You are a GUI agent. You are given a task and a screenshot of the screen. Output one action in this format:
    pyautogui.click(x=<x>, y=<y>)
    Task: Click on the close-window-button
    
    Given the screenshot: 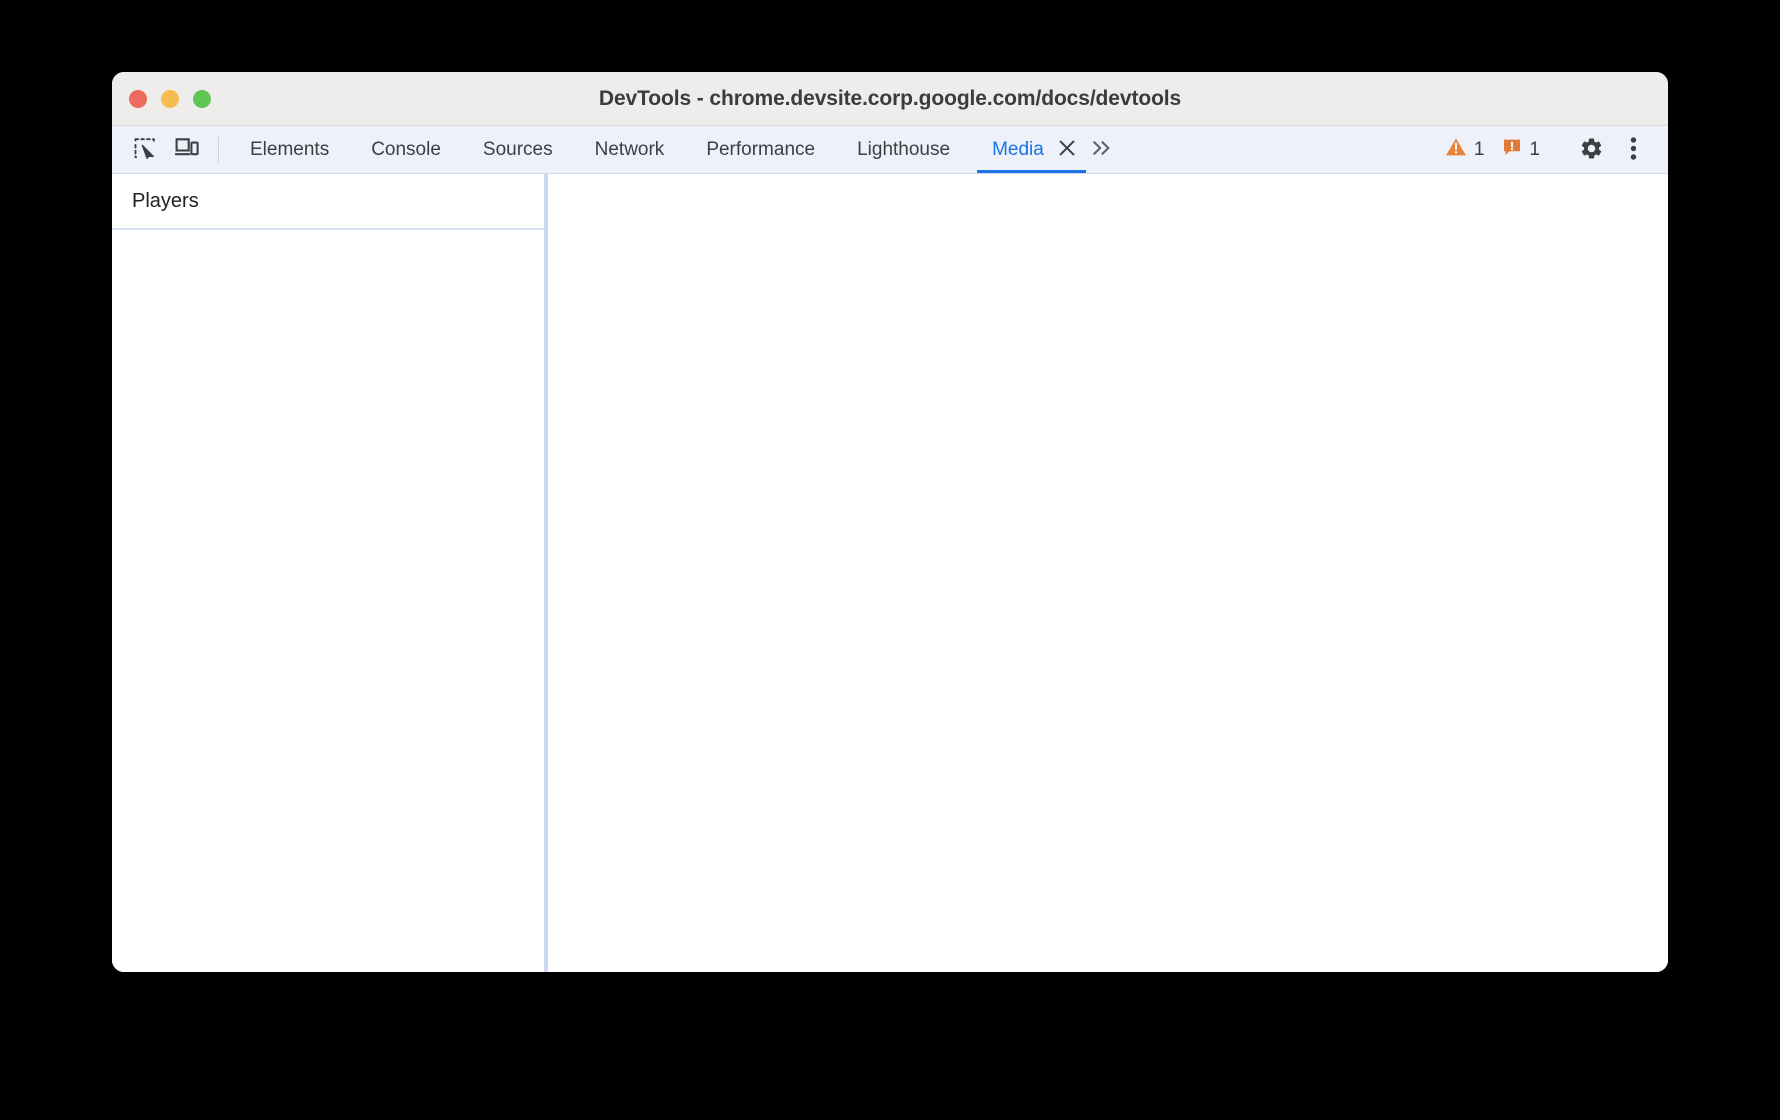 What is the action you would take?
    pyautogui.click(x=138, y=98)
    